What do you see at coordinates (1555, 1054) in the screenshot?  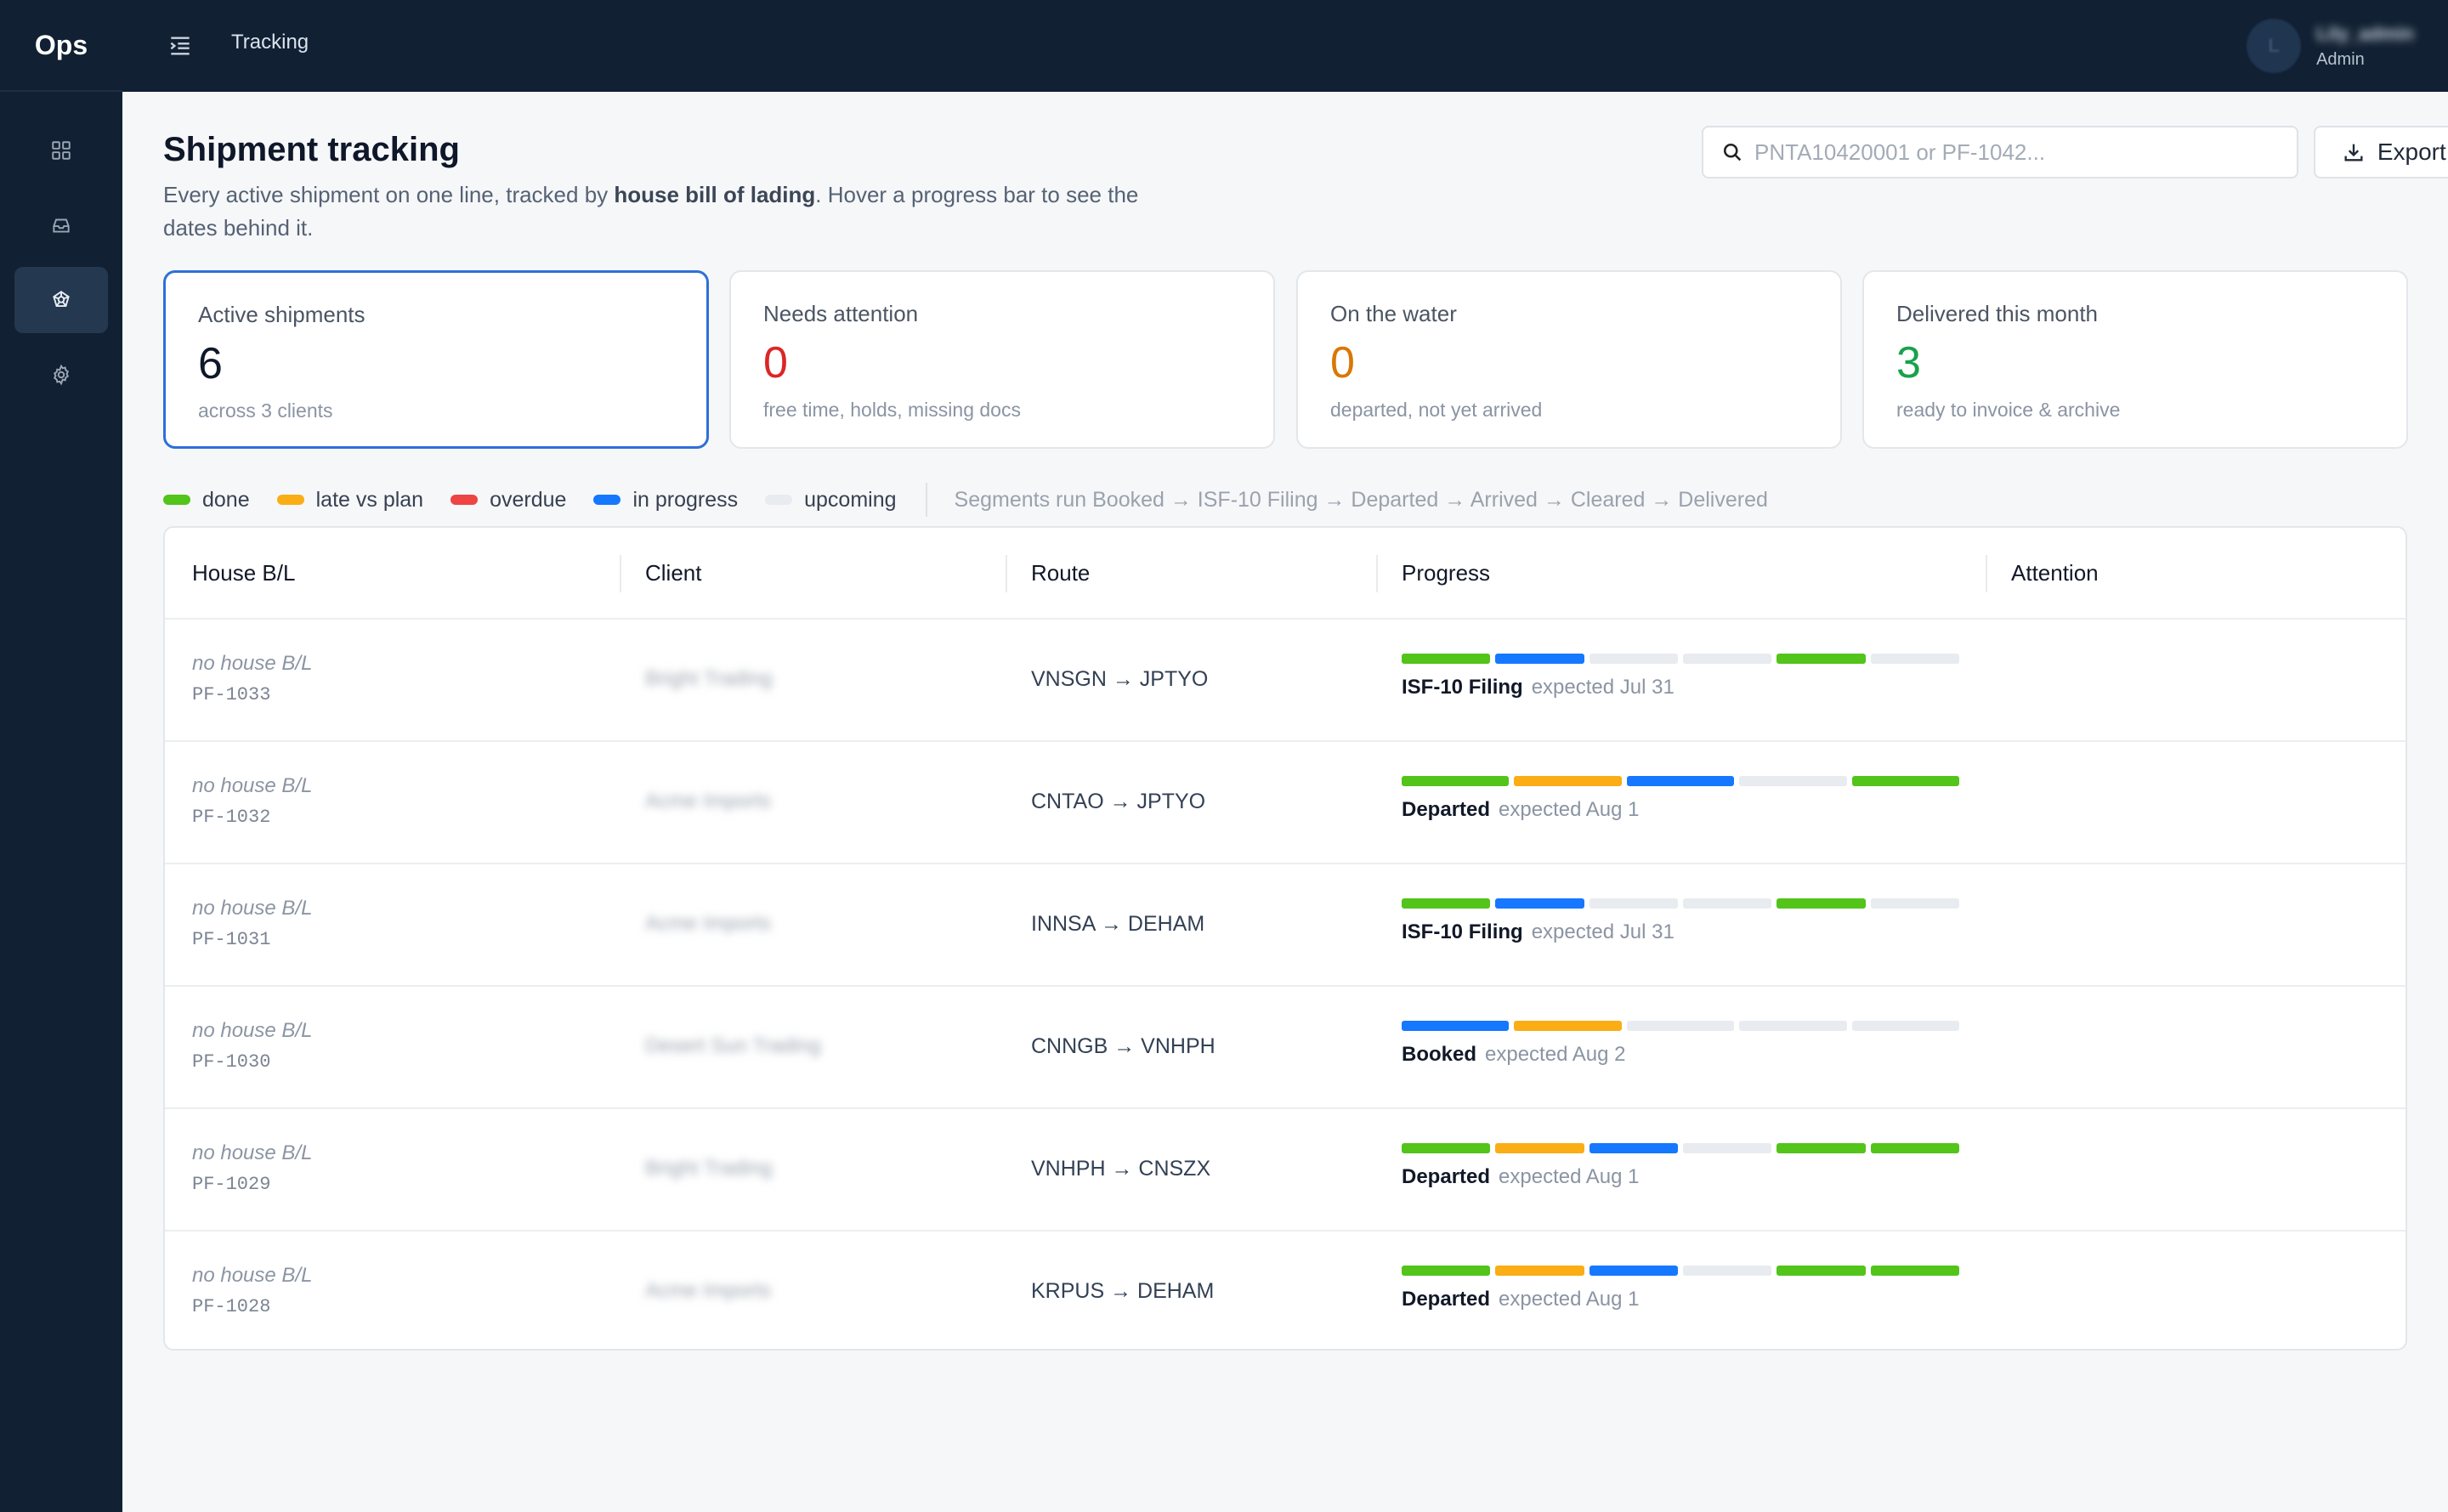 I see `expected-date: expected Aug 2` at bounding box center [1555, 1054].